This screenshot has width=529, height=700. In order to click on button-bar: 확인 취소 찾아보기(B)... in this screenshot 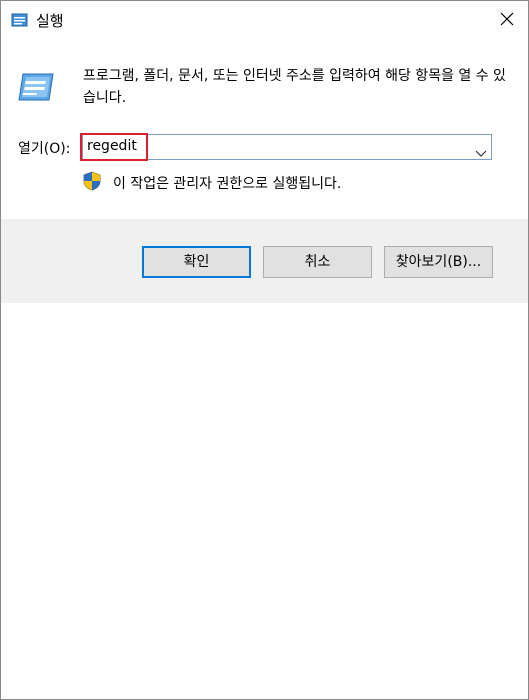, I will do `click(264, 261)`.